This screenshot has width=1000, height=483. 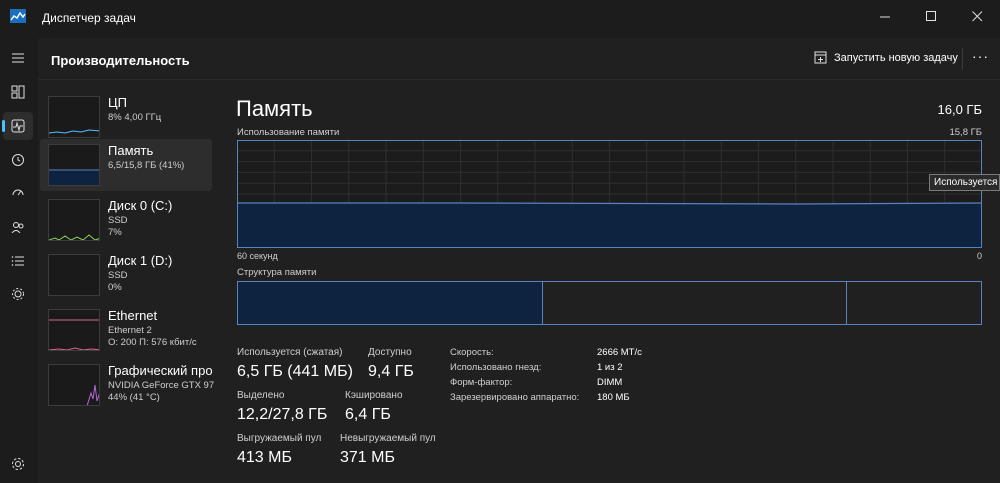 I want to click on committed-value: 12,2/27,8 ГБ, so click(x=282, y=414).